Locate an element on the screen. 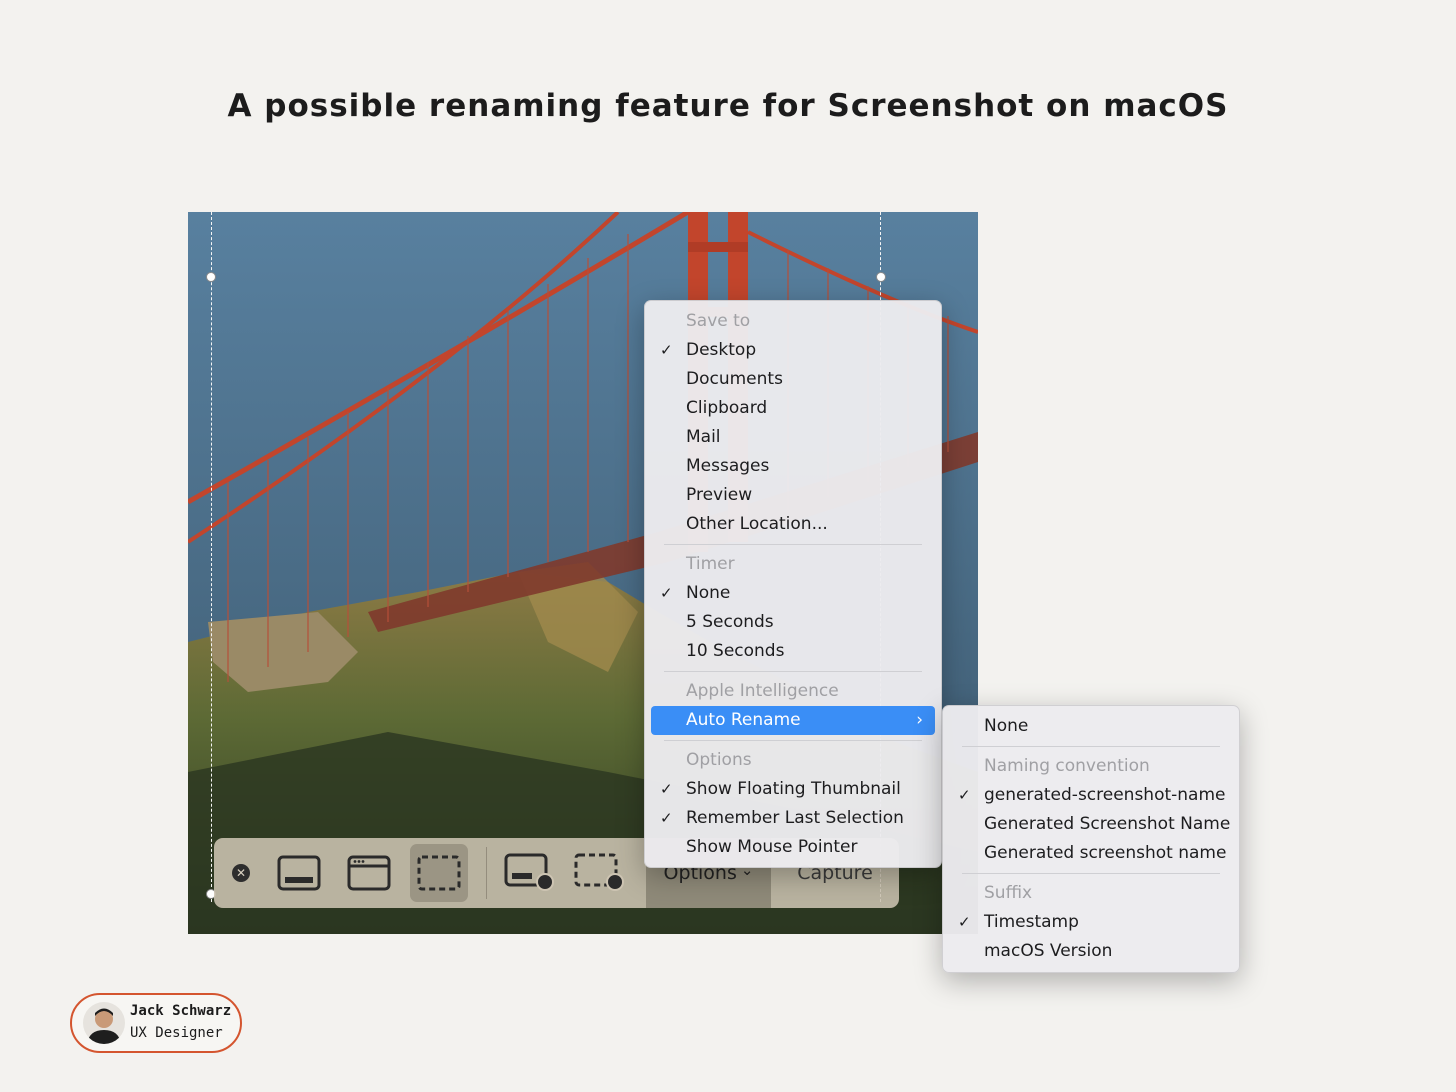 Image resolution: width=1456 pixels, height=1092 pixels. menu-item-timer-none: ✓ None is located at coordinates (793, 593).